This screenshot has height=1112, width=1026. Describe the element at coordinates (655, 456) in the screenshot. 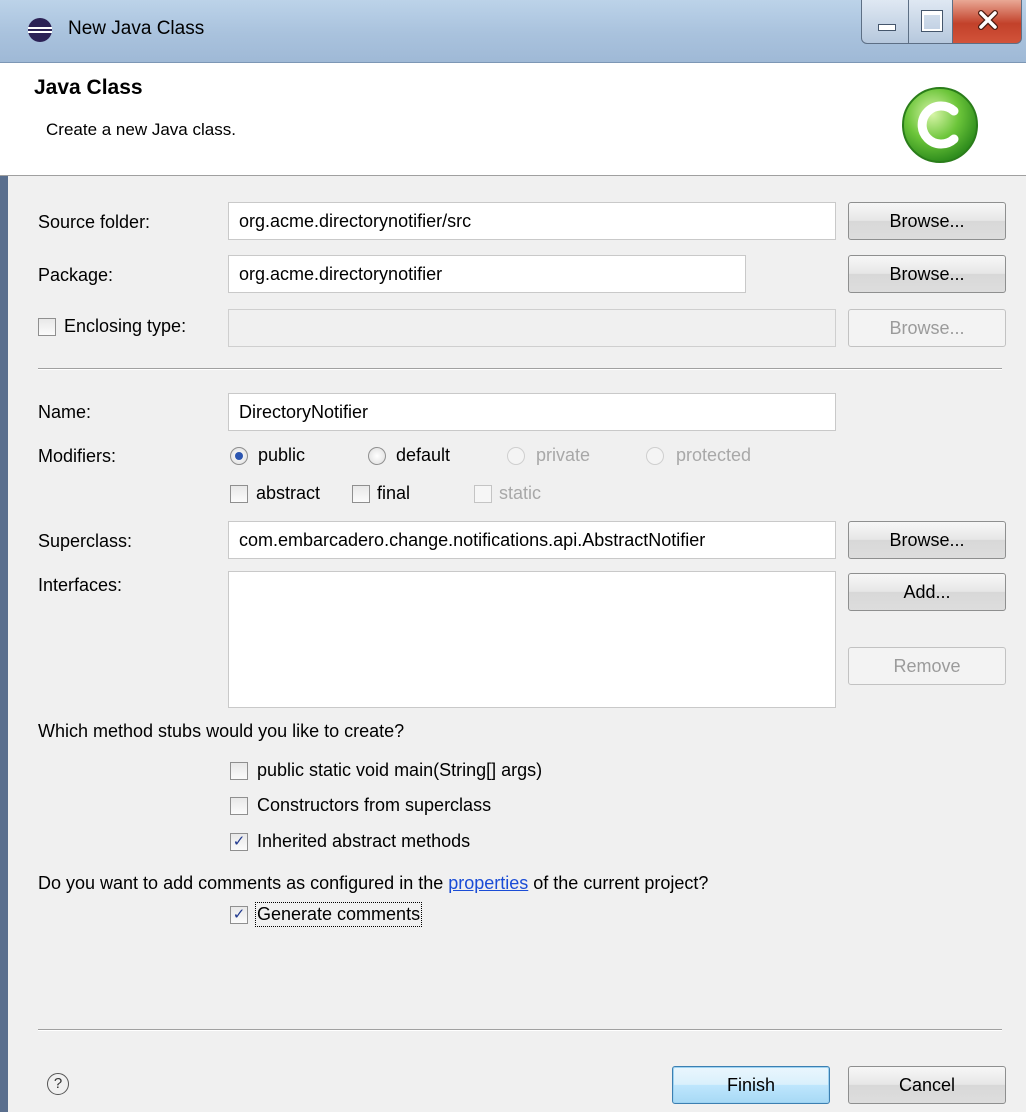

I see `radio-protected` at that location.